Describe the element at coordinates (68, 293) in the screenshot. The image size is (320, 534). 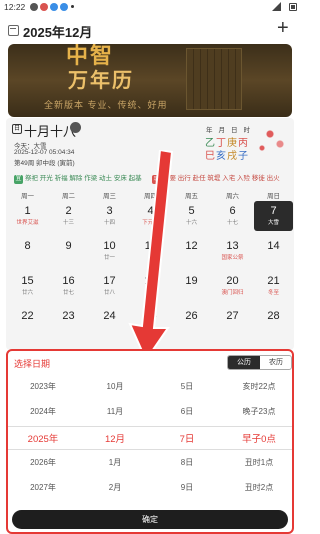
I see `day-subtitle: 廿七` at that location.